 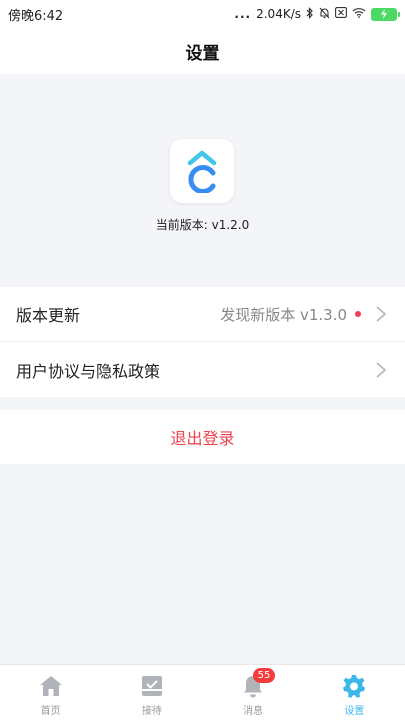 What do you see at coordinates (202, 369) in the screenshot?
I see `agreement-row: 用户协议与隐私政策` at bounding box center [202, 369].